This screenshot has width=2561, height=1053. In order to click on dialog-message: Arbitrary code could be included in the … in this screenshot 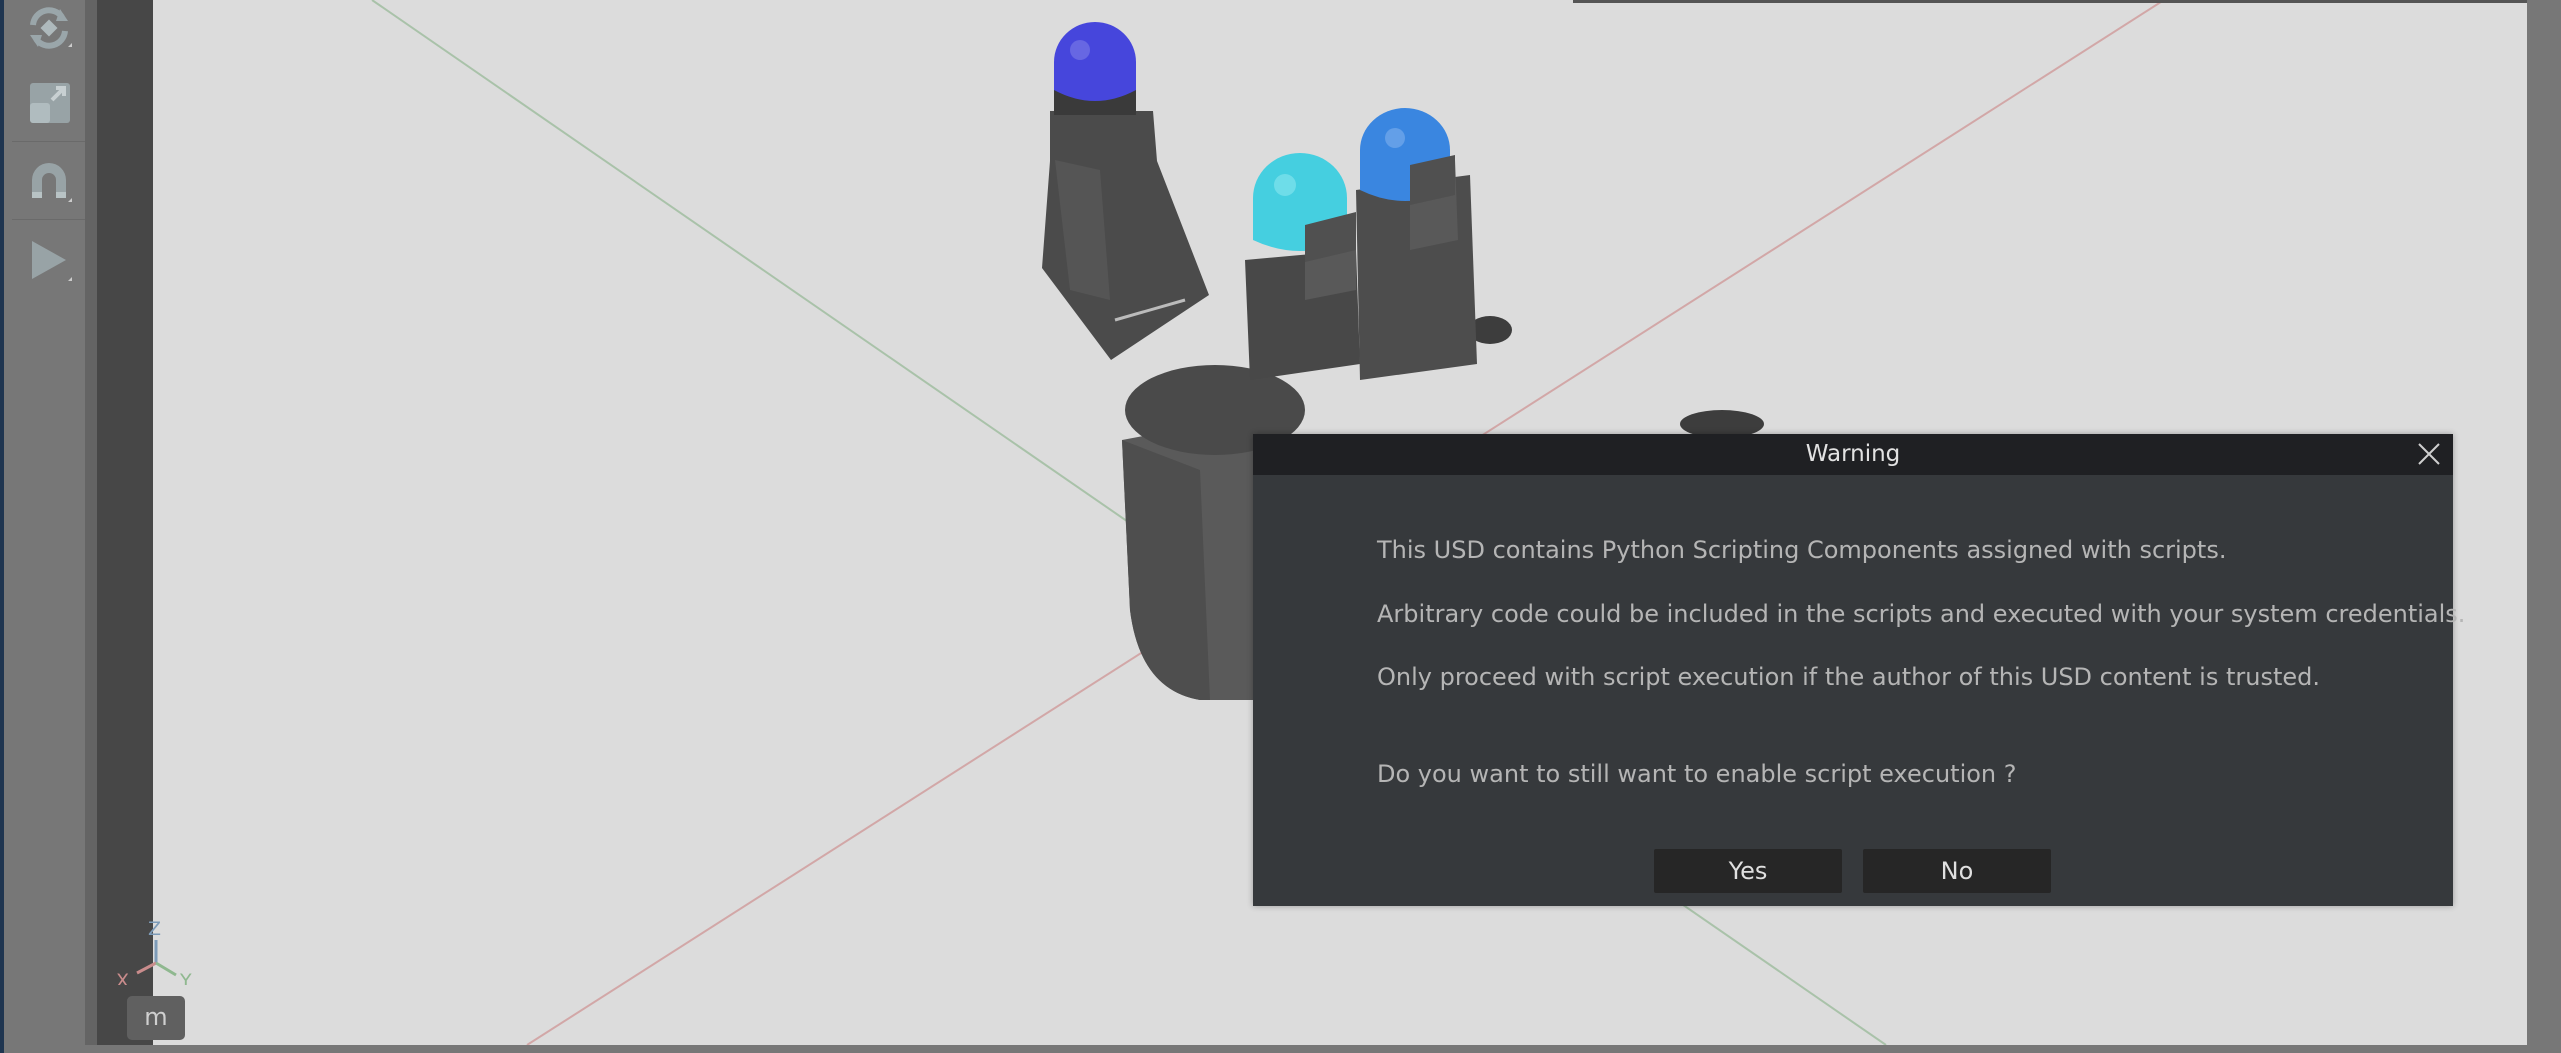, I will do `click(1921, 614)`.